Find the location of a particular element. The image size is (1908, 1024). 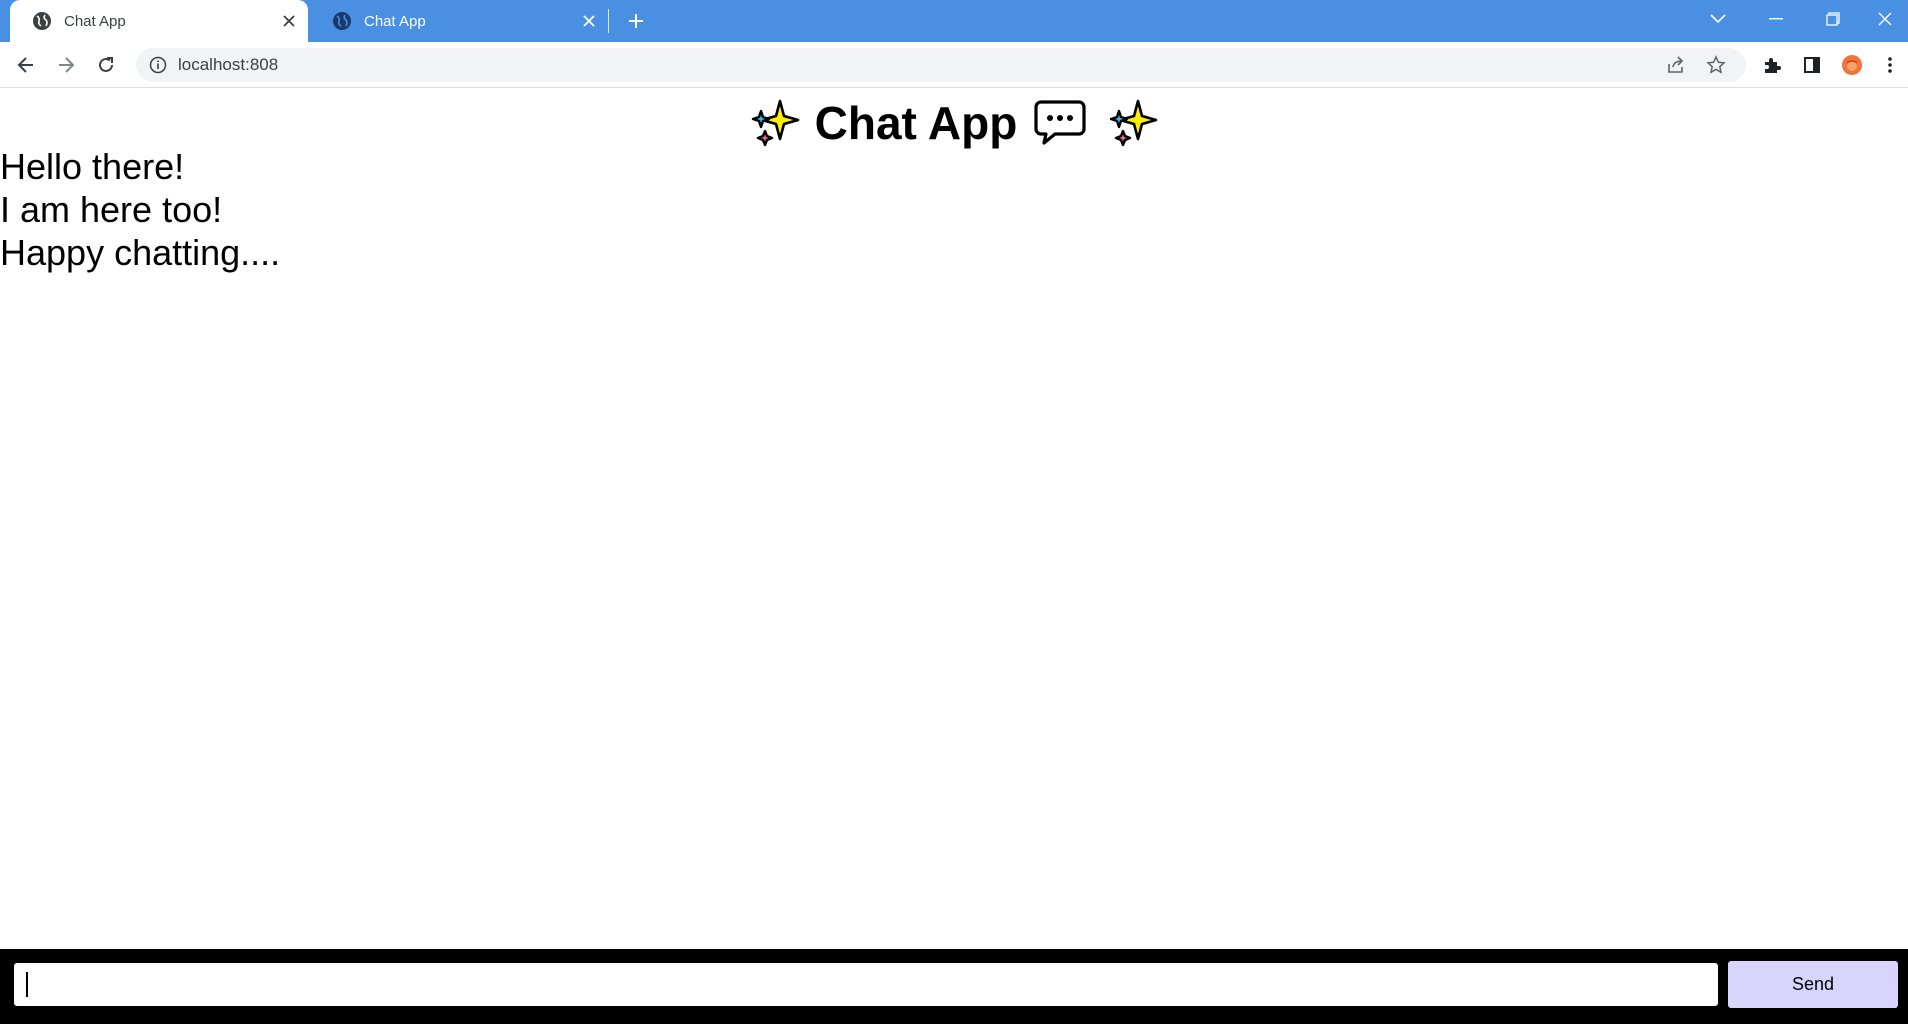

browser-toolbar: localhost:808 is located at coordinates (954, 65).